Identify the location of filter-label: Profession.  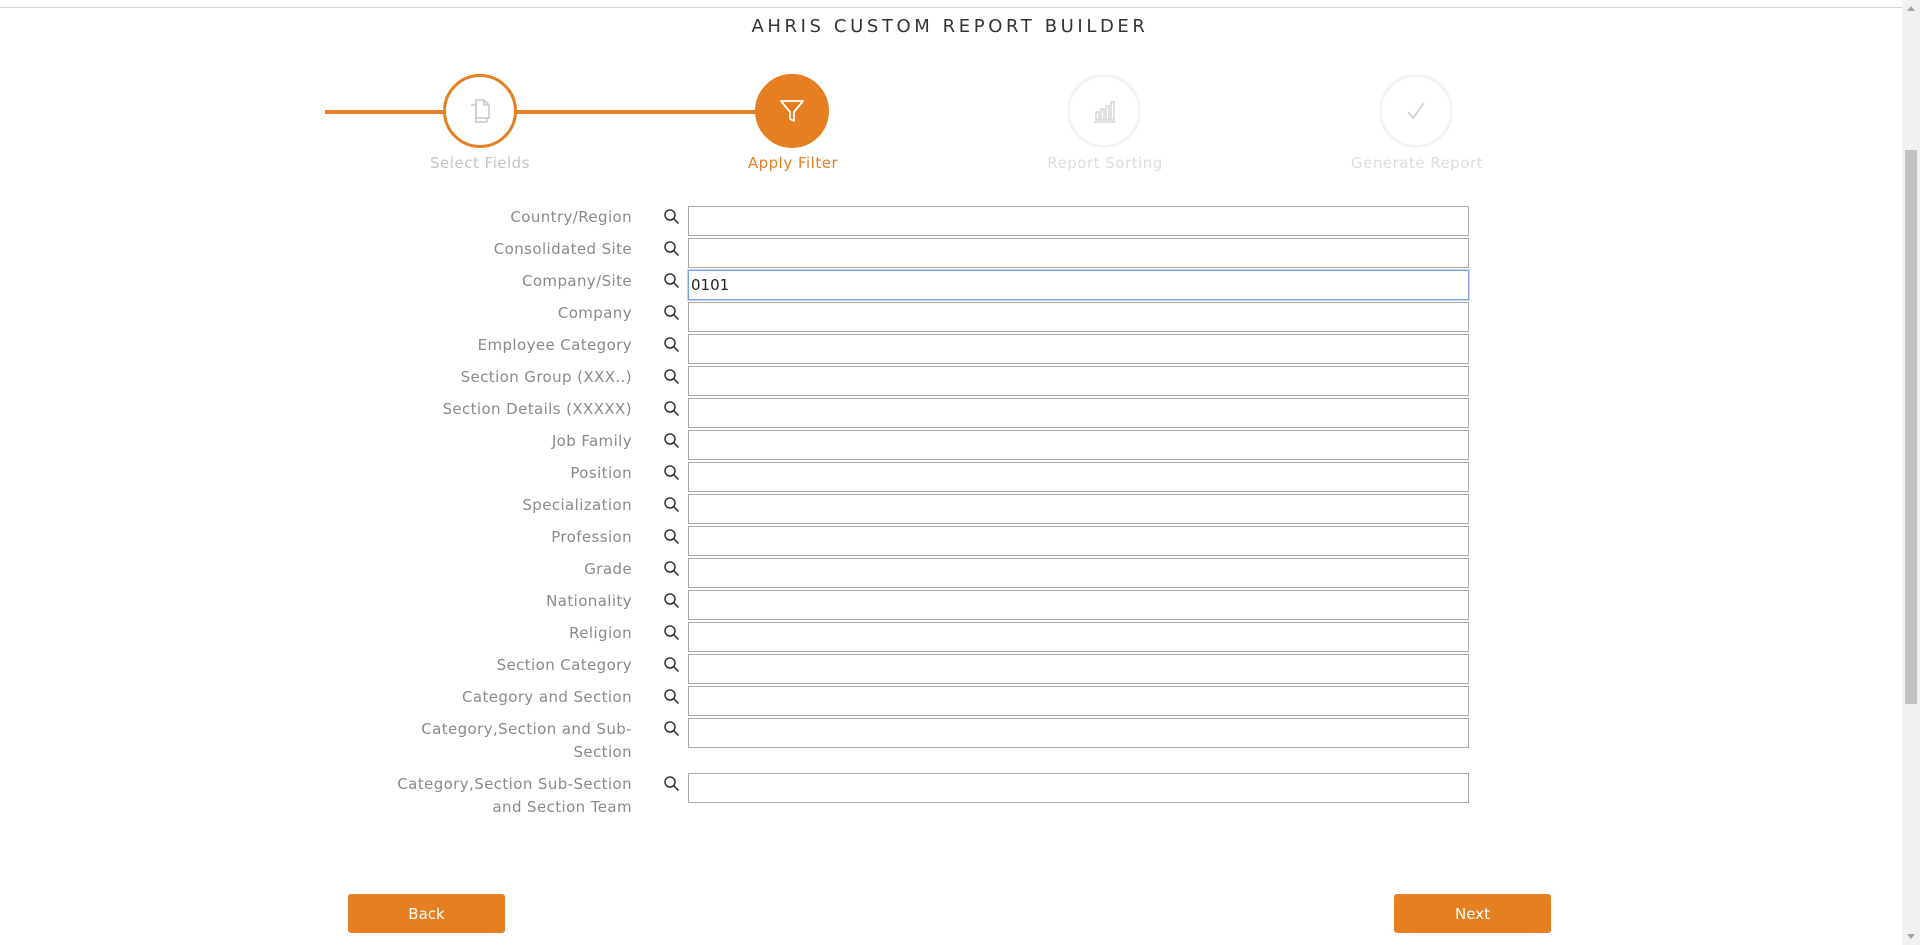
(591, 537).